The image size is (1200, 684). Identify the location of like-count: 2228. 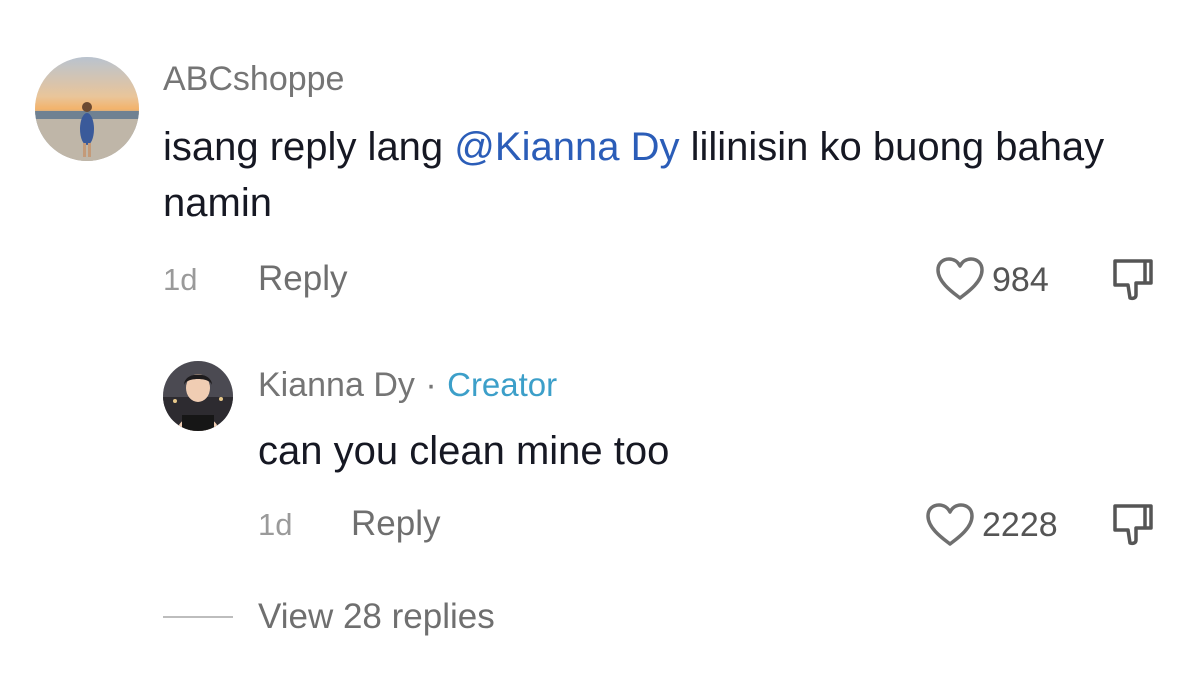
(1020, 525).